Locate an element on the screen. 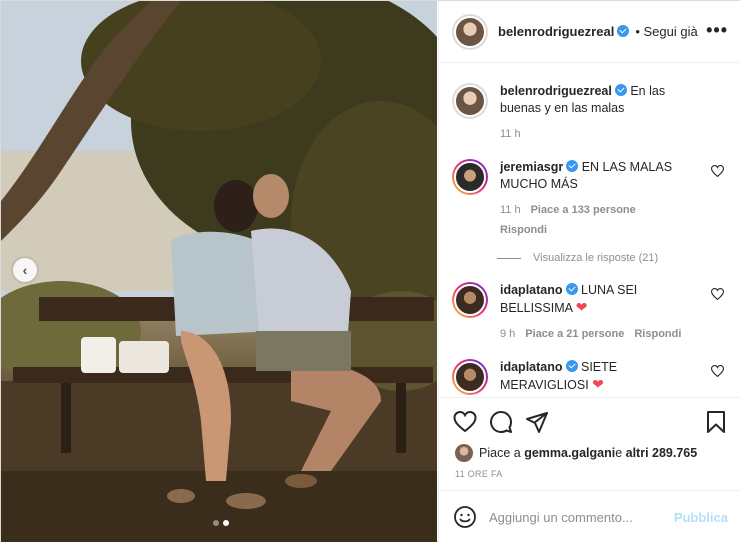 The image size is (740, 542). view-replies-button: Visualizza le risposte (21) is located at coordinates (577, 258).